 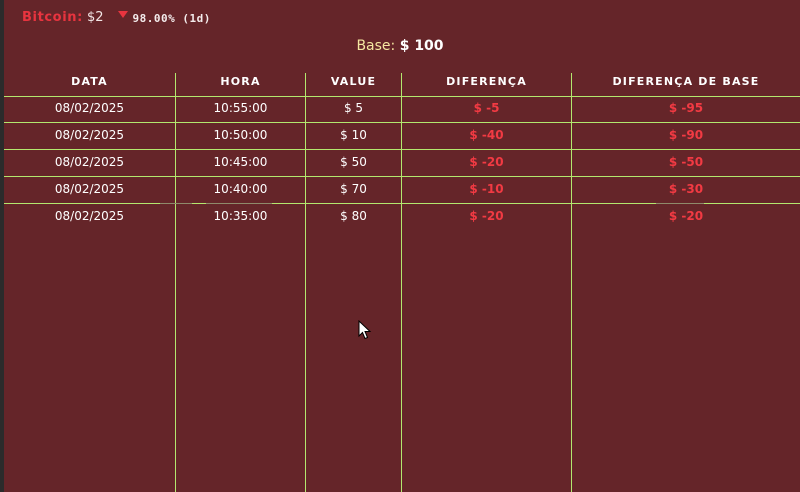 I want to click on base-label: Base:, so click(x=376, y=46).